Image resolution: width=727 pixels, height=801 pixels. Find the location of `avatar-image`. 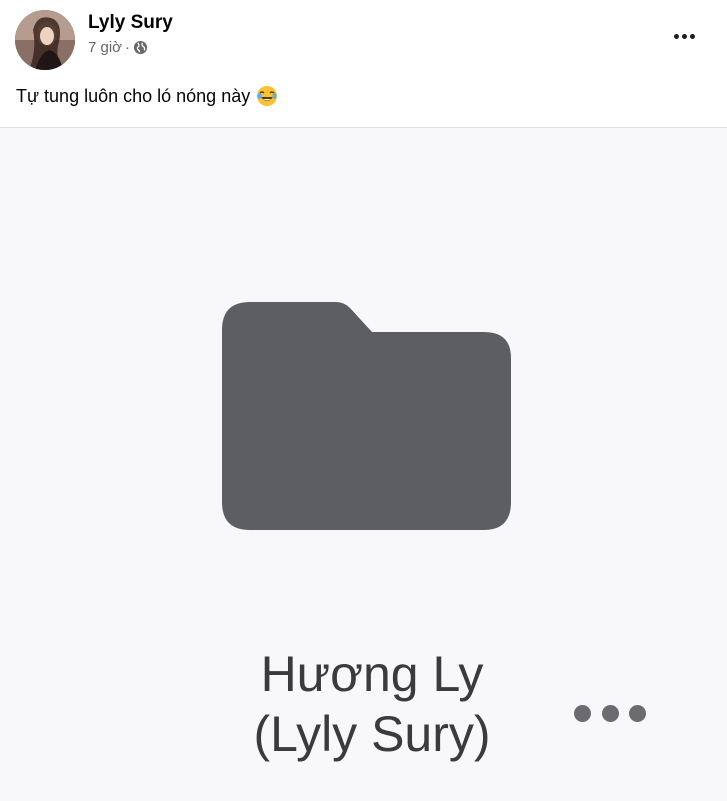

avatar-image is located at coordinates (45, 40).